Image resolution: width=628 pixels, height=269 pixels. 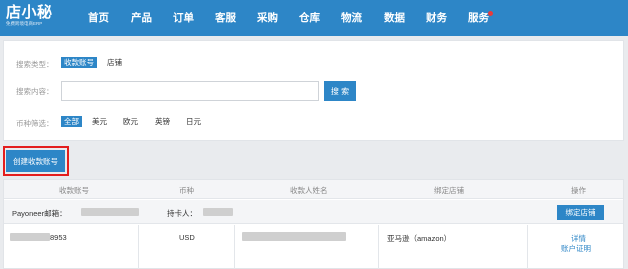 I want to click on currency-usd: 美元, so click(x=99, y=121).